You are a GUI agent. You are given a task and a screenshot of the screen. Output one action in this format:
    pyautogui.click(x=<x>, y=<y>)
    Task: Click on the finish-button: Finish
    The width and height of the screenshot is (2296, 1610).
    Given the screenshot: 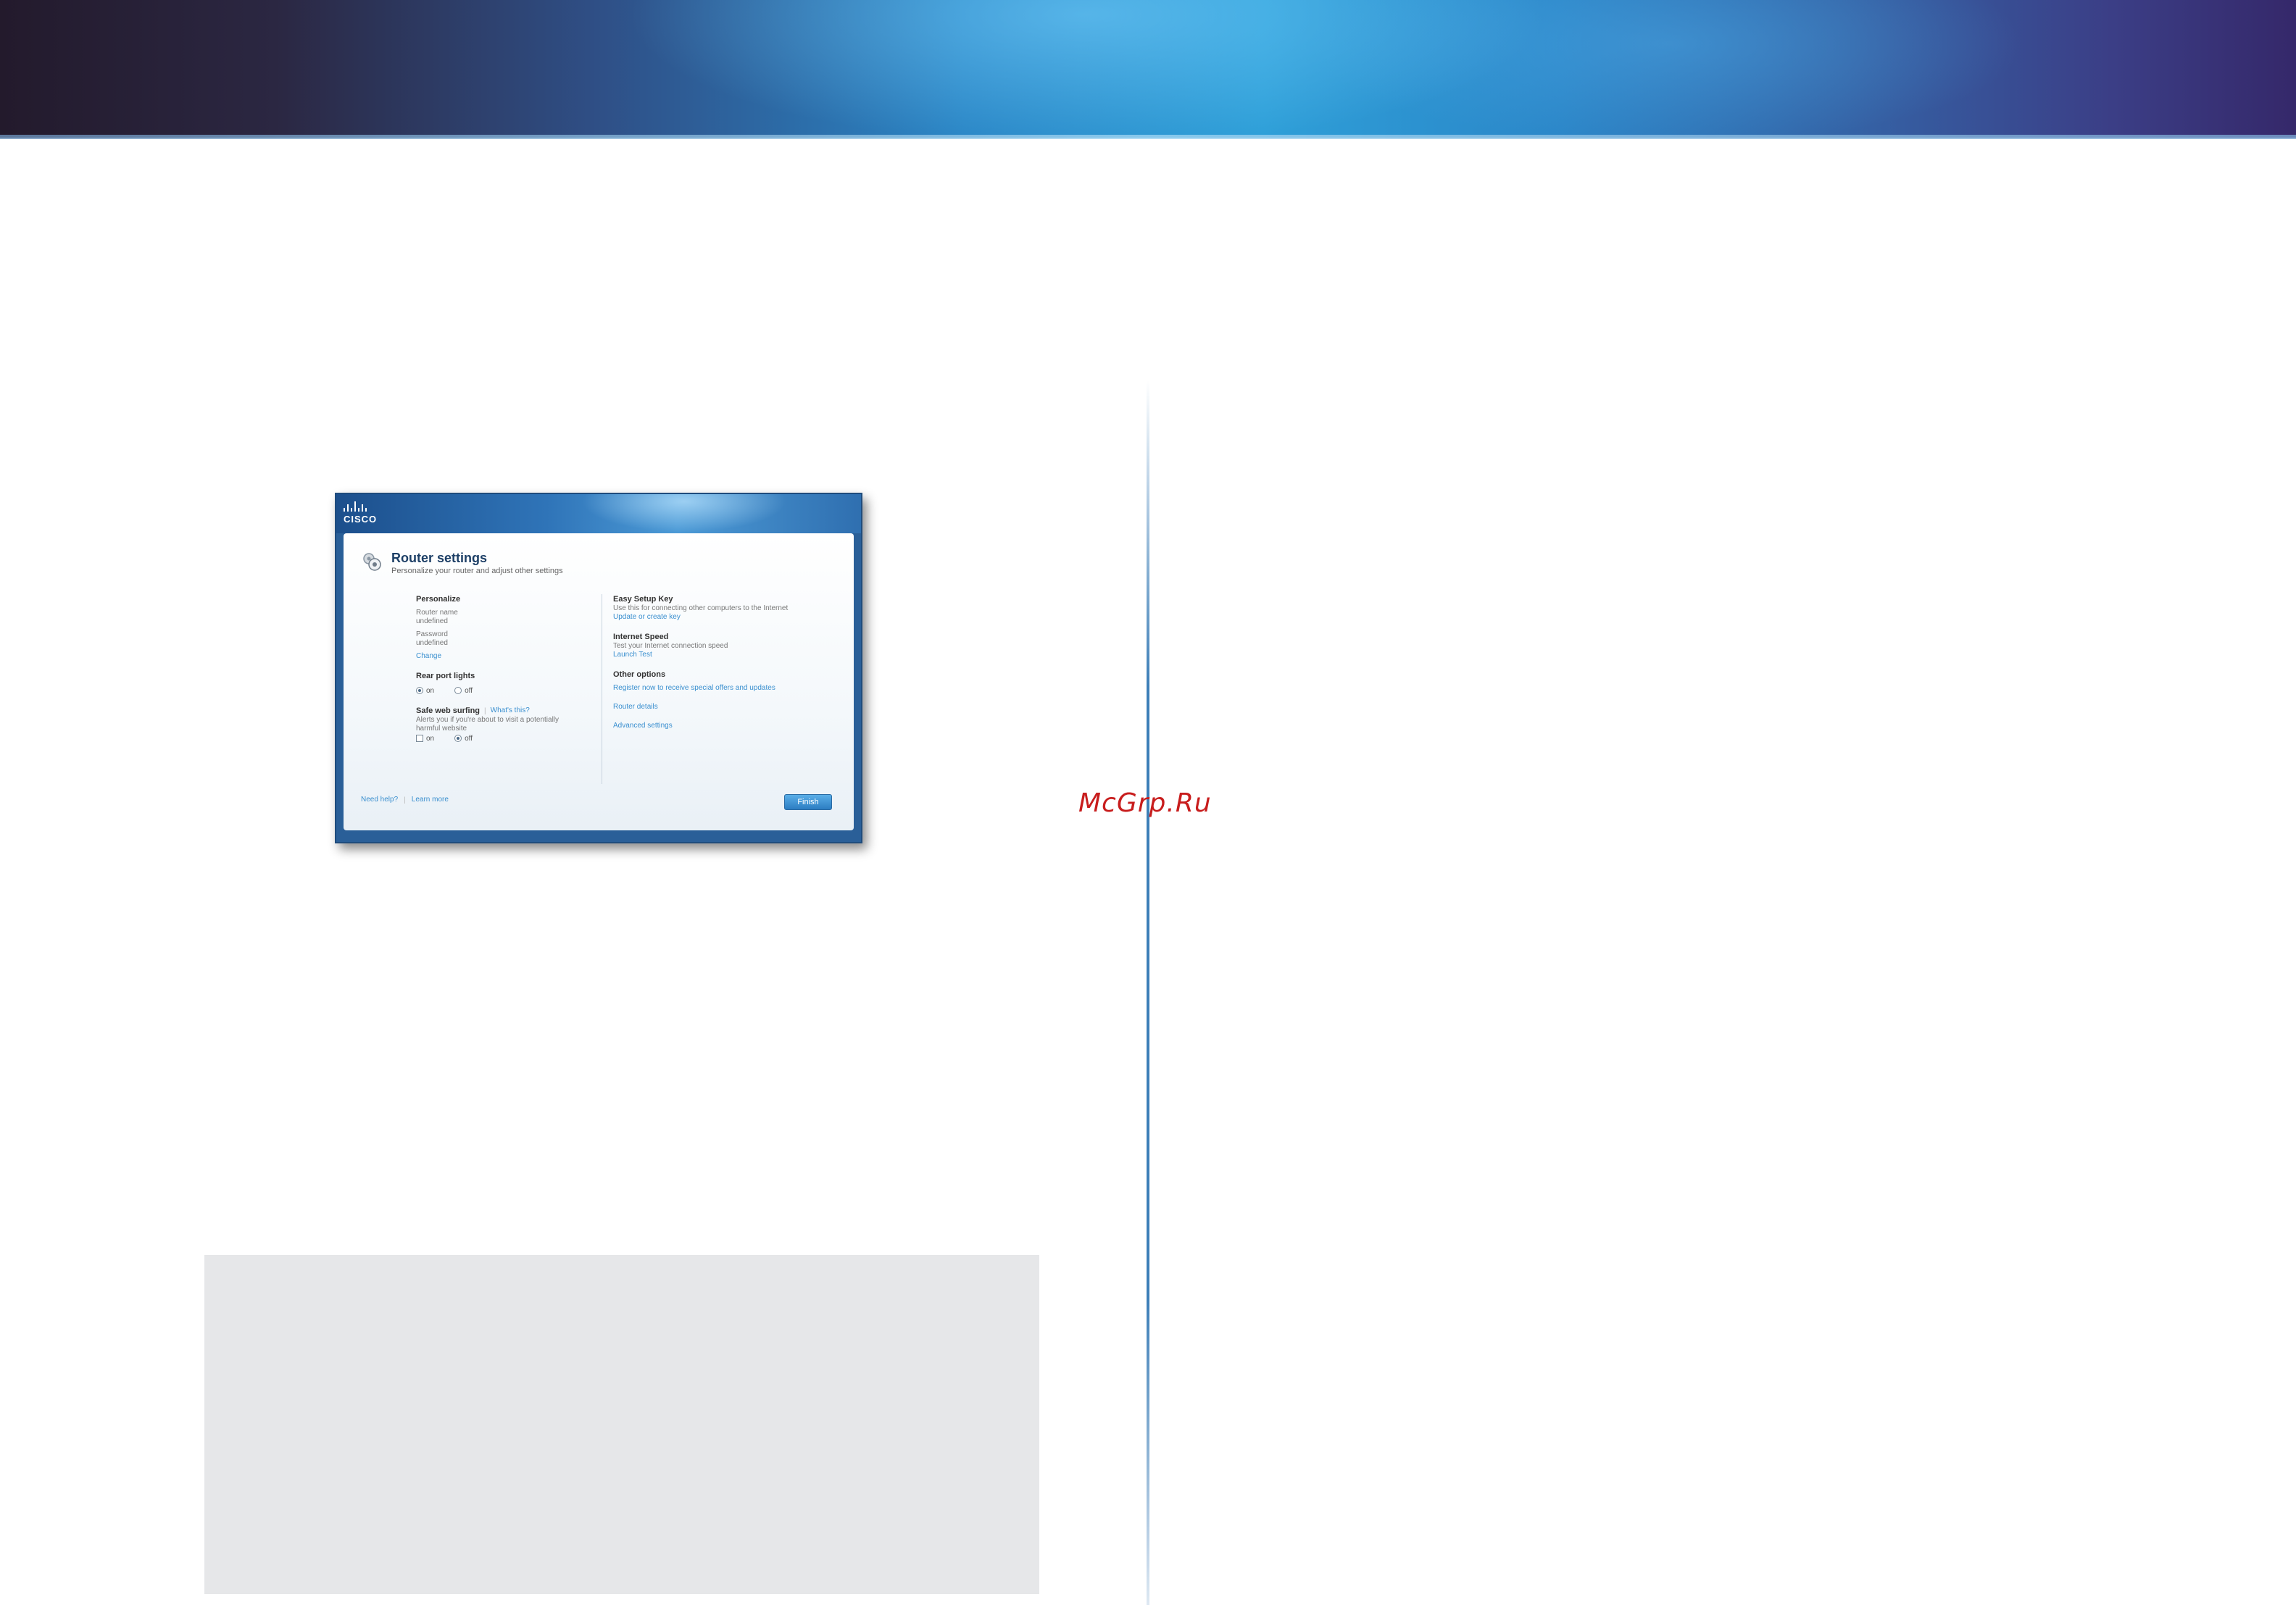 What is the action you would take?
    pyautogui.click(x=808, y=802)
    